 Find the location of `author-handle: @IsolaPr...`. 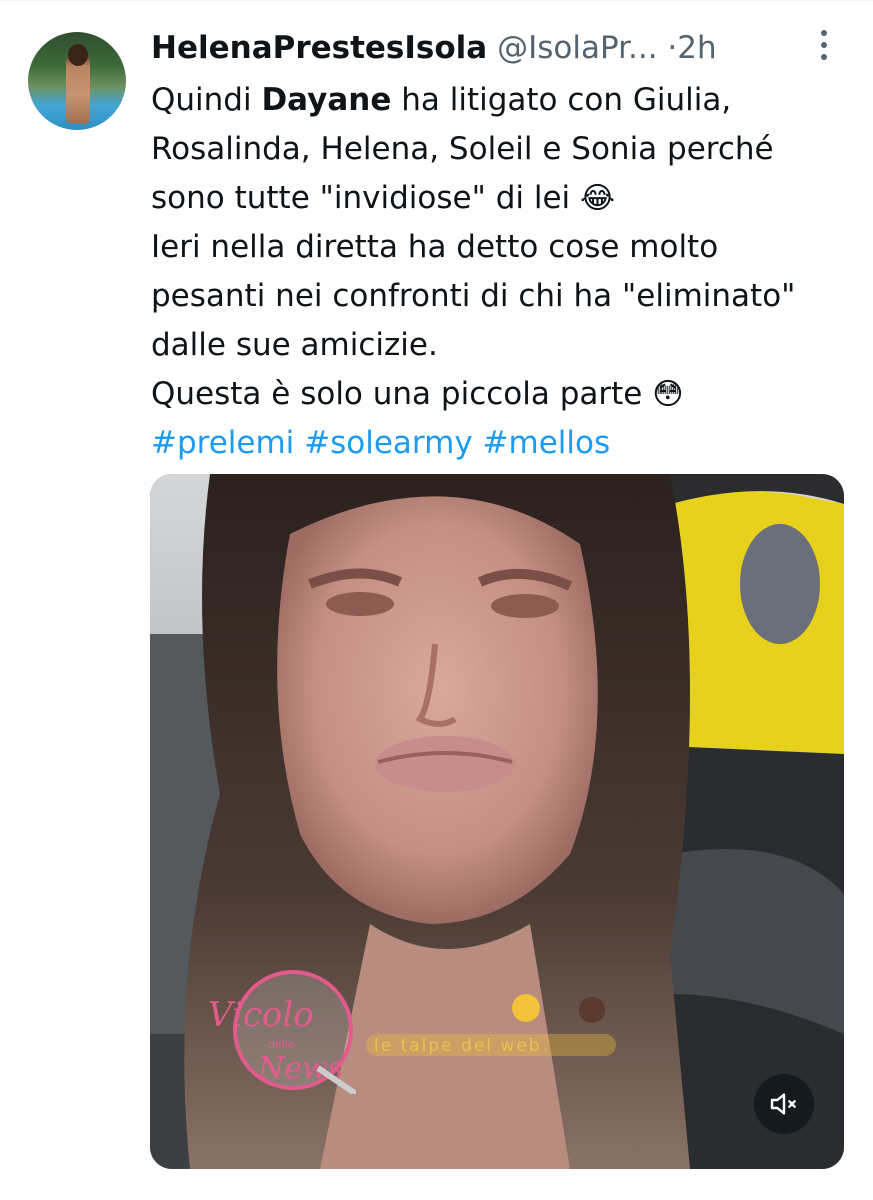

author-handle: @IsolaPr... is located at coordinates (577, 48).